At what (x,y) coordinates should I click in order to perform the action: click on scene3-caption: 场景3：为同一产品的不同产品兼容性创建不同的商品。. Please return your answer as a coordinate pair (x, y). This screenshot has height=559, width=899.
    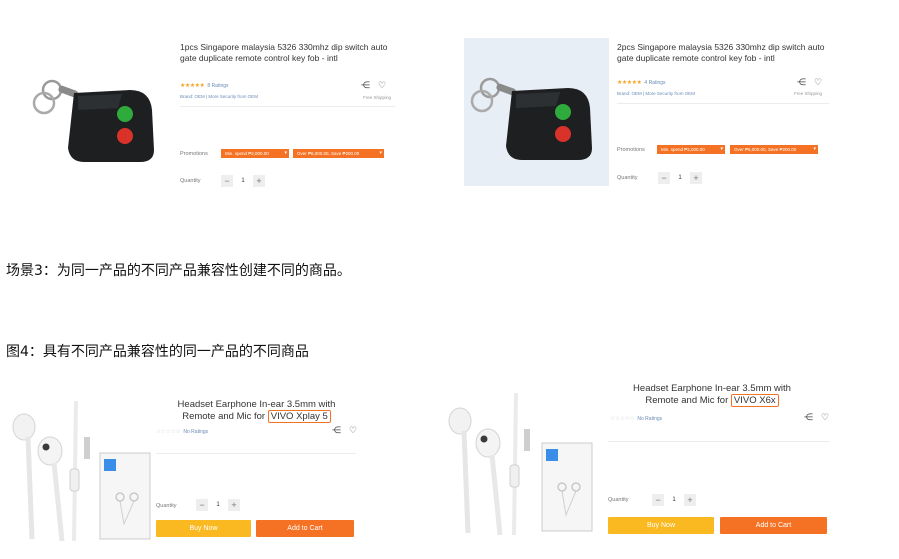
    Looking at the image, I should click on (178, 271).